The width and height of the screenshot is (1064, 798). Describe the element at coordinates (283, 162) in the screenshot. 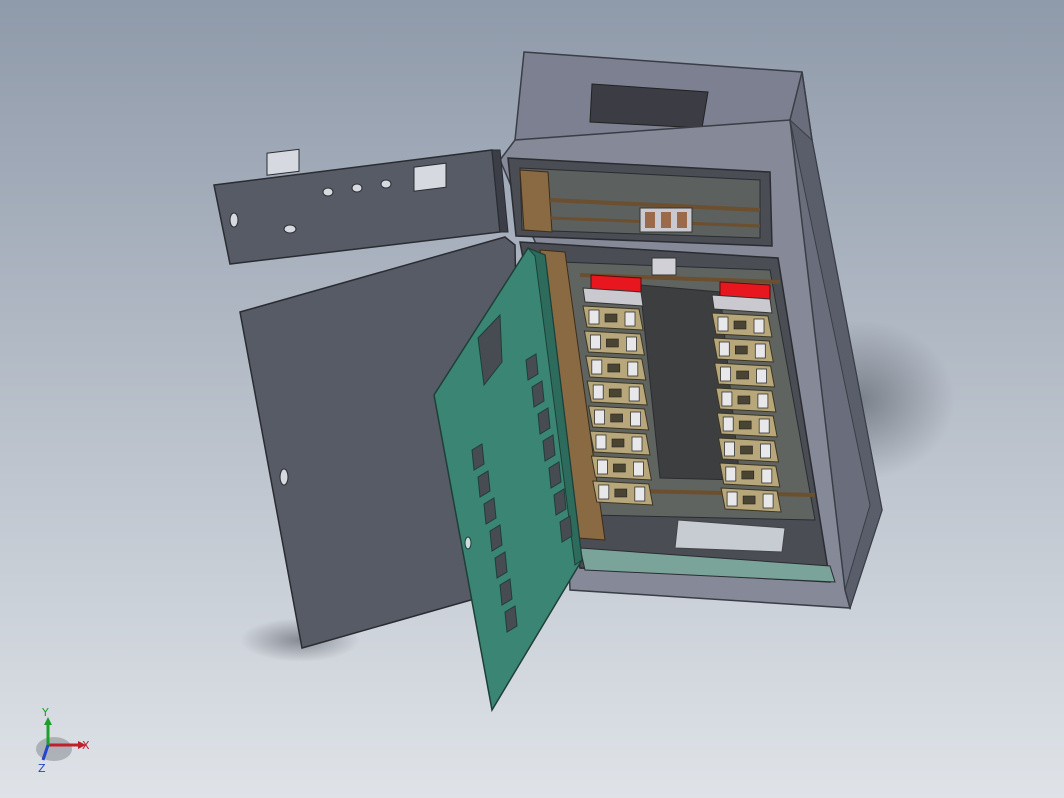

I see `cover-window-left` at that location.